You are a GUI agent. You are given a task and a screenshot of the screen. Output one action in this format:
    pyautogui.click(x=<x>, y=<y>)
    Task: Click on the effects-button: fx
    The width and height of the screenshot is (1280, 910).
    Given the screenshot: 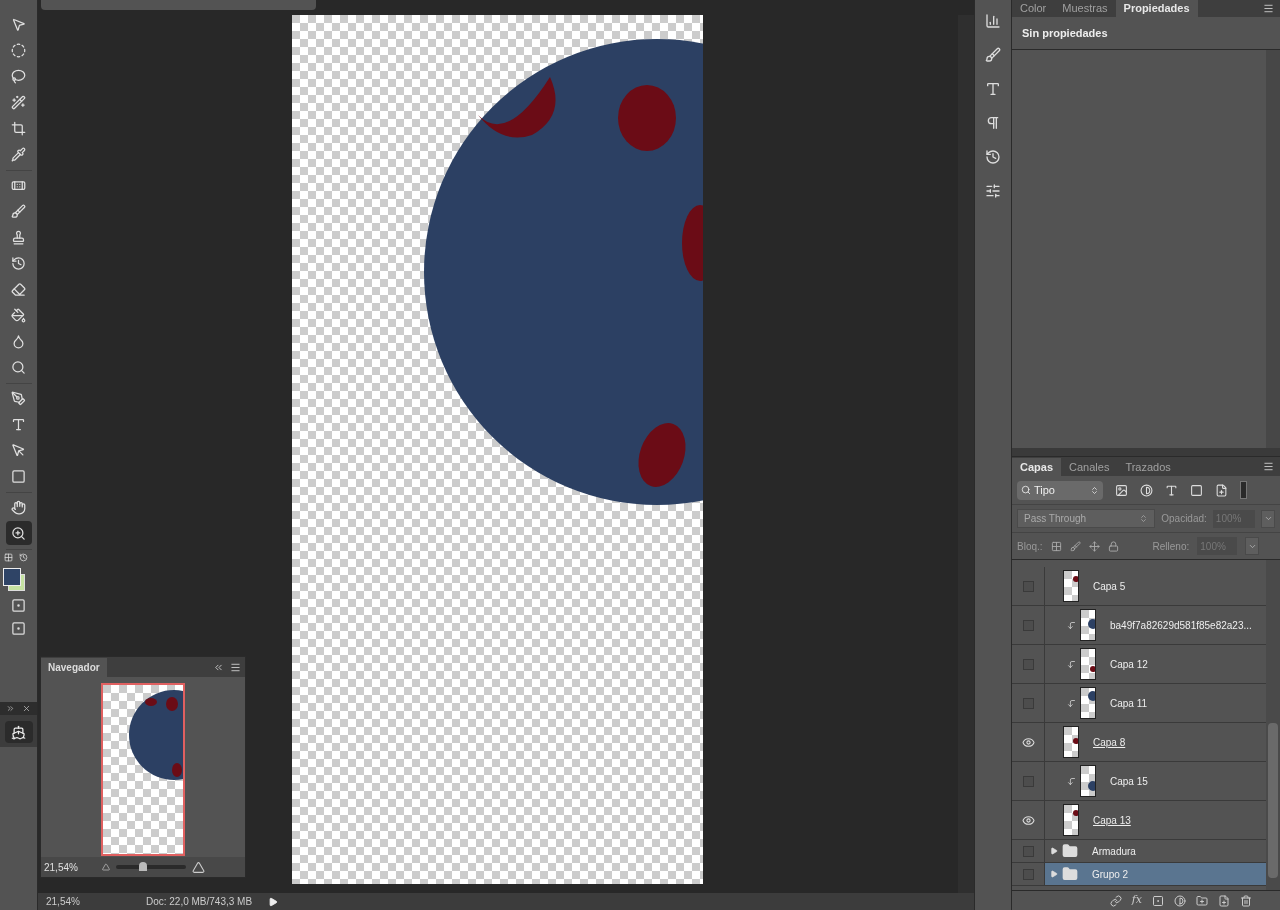 What is the action you would take?
    pyautogui.click(x=1136, y=900)
    